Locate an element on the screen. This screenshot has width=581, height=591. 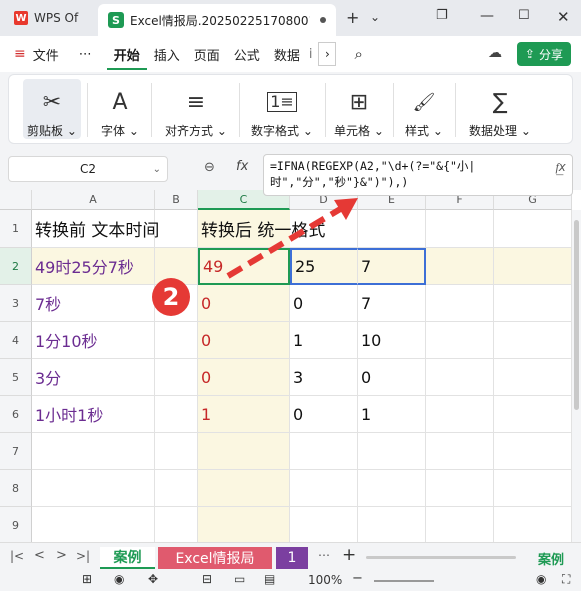
document-tab-label: Excel情报局.2025022517080013 is located at coordinates (220, 20).